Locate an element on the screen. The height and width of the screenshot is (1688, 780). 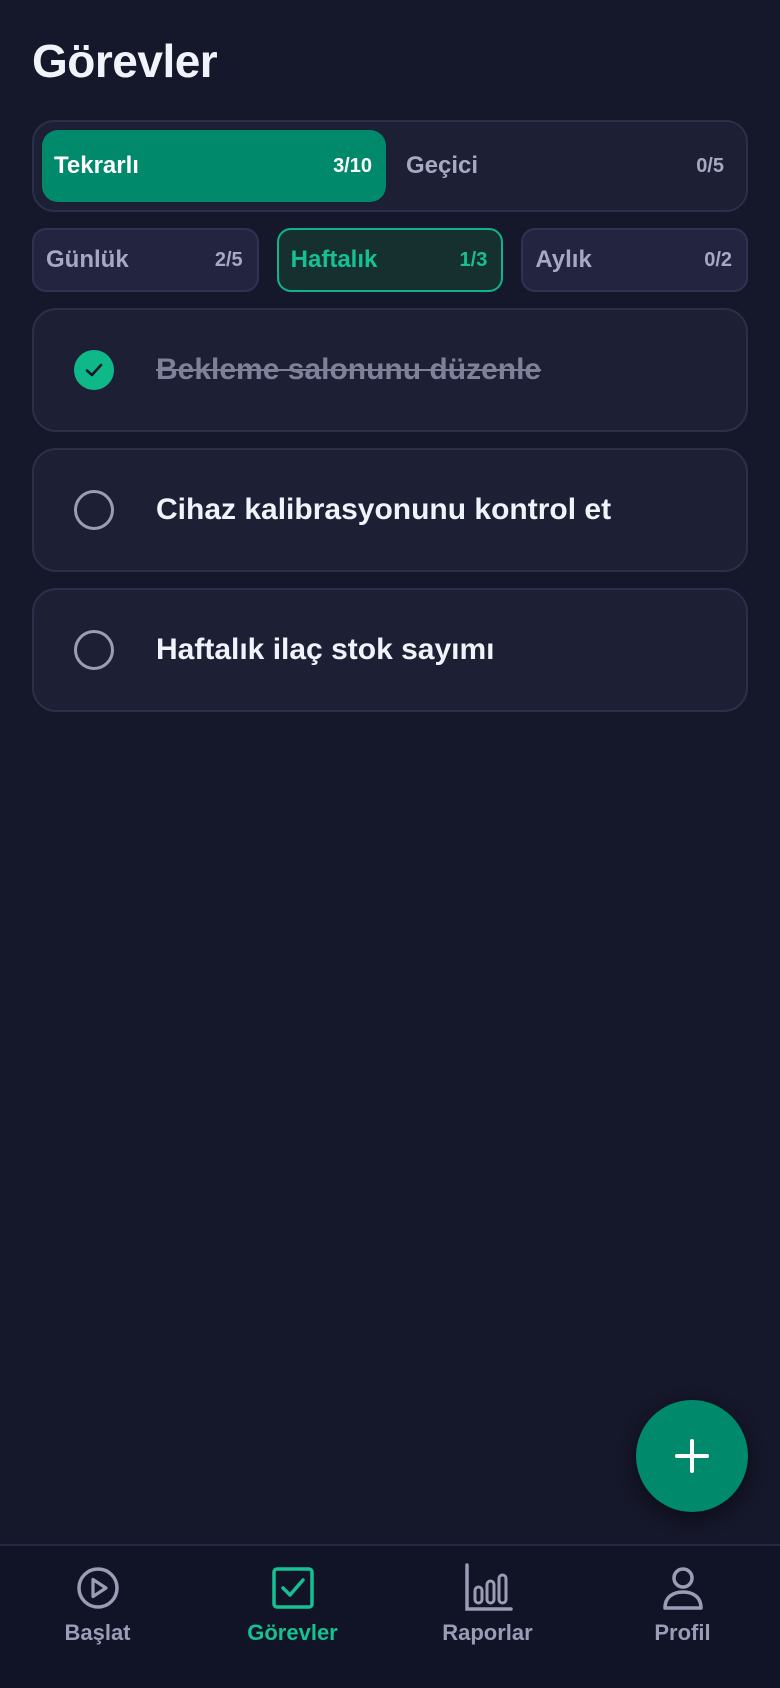
checkbox-icon is located at coordinates (293, 1588).